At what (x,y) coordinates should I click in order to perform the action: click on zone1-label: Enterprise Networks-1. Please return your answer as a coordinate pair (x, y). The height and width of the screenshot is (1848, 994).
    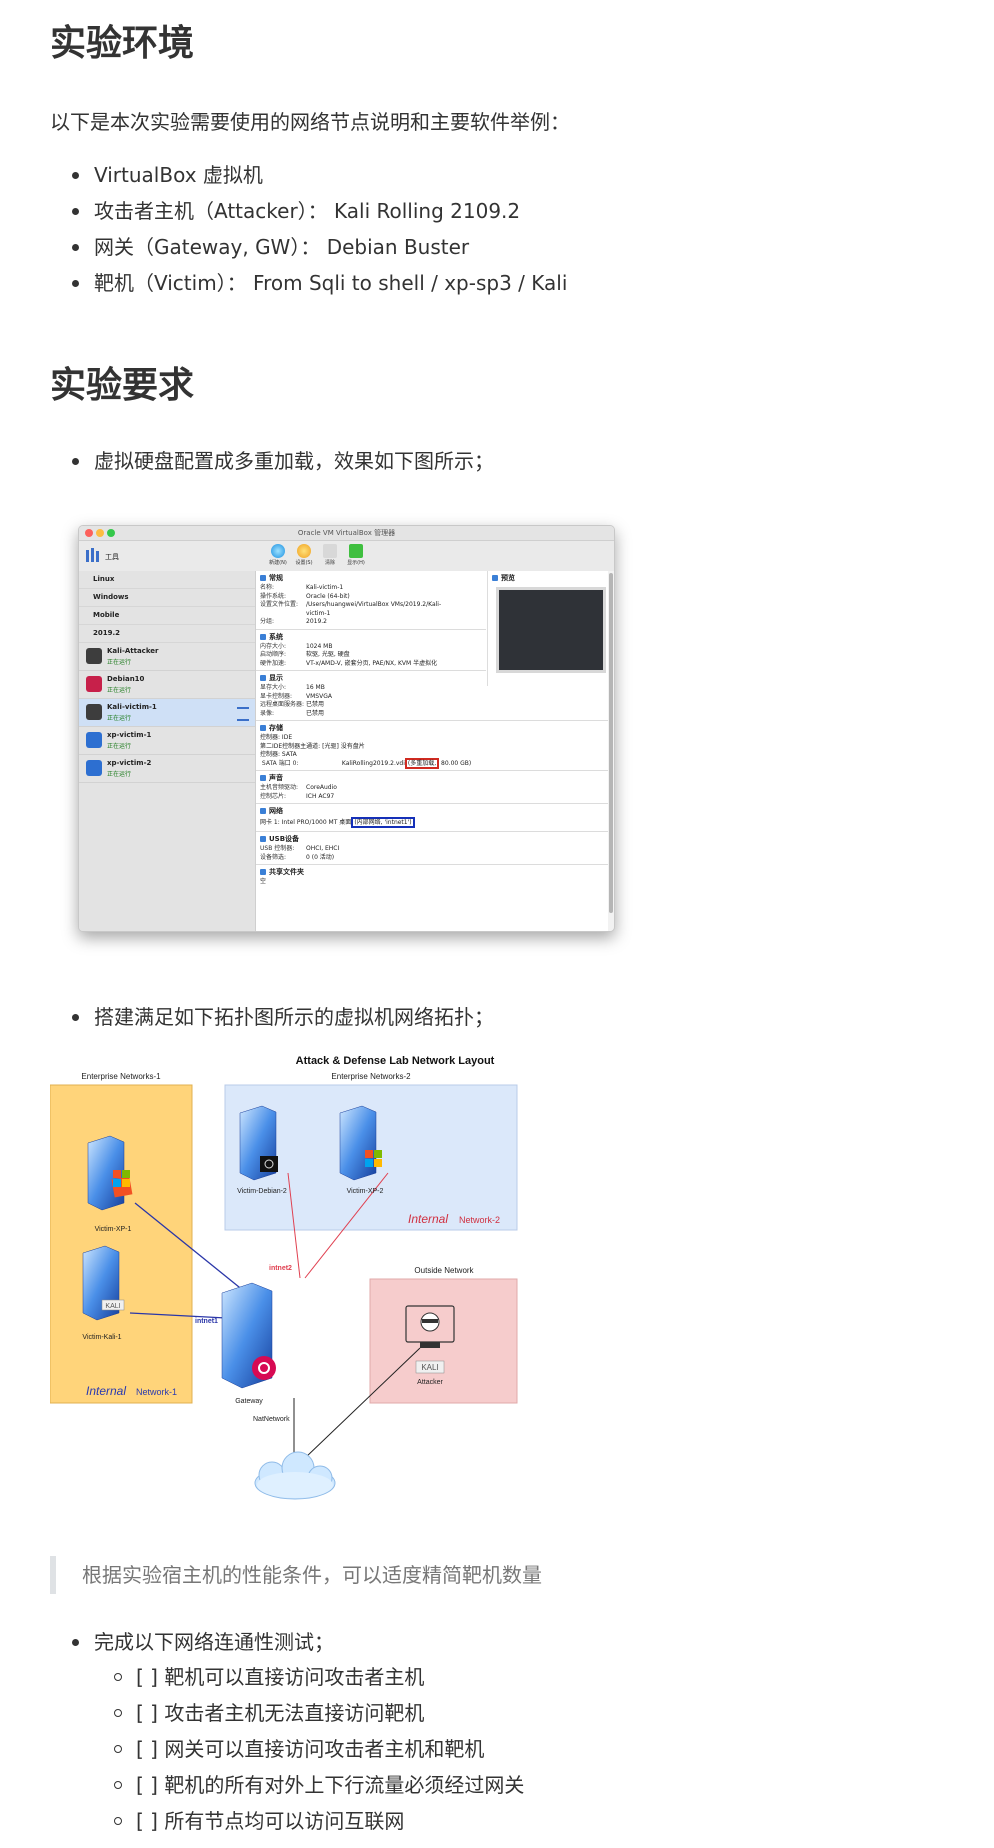
    Looking at the image, I should click on (121, 1076).